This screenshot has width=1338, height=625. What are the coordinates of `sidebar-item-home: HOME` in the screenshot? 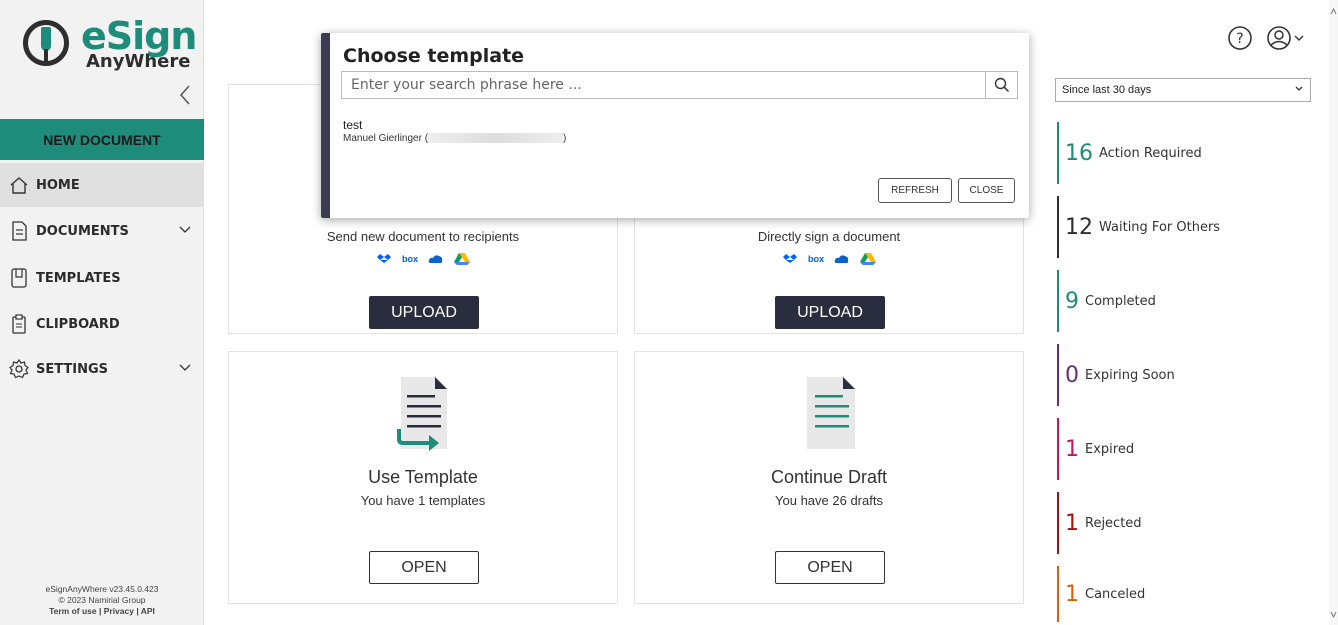 It's located at (102, 185).